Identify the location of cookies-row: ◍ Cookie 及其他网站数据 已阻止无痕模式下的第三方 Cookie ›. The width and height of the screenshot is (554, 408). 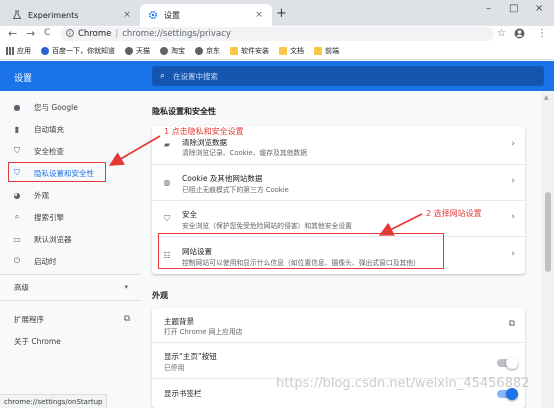
(338, 182).